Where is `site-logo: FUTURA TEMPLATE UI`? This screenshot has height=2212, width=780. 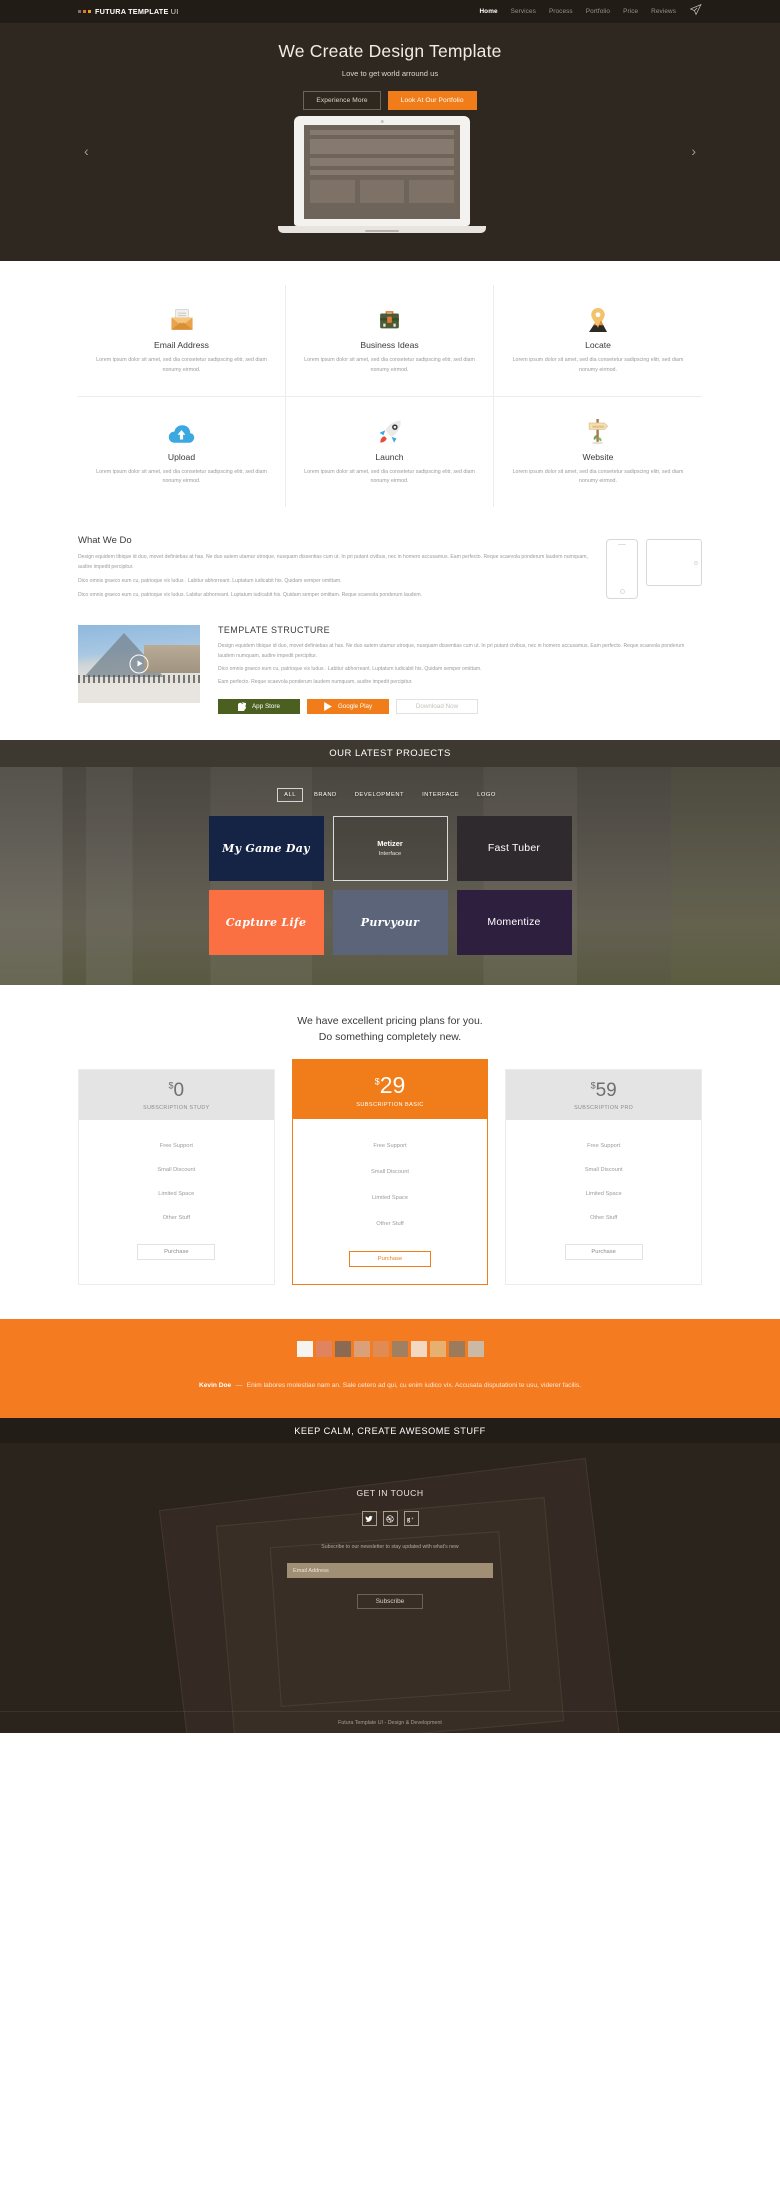
site-logo: FUTURA TEMPLATE UI is located at coordinates (128, 11).